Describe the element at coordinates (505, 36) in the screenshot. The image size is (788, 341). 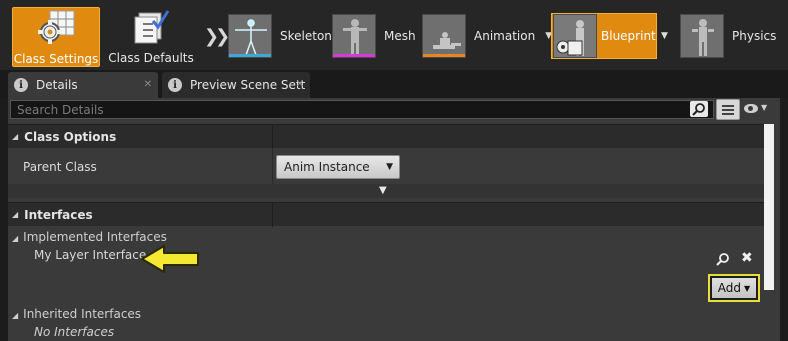
I see `mode-animation-label: Animation` at that location.